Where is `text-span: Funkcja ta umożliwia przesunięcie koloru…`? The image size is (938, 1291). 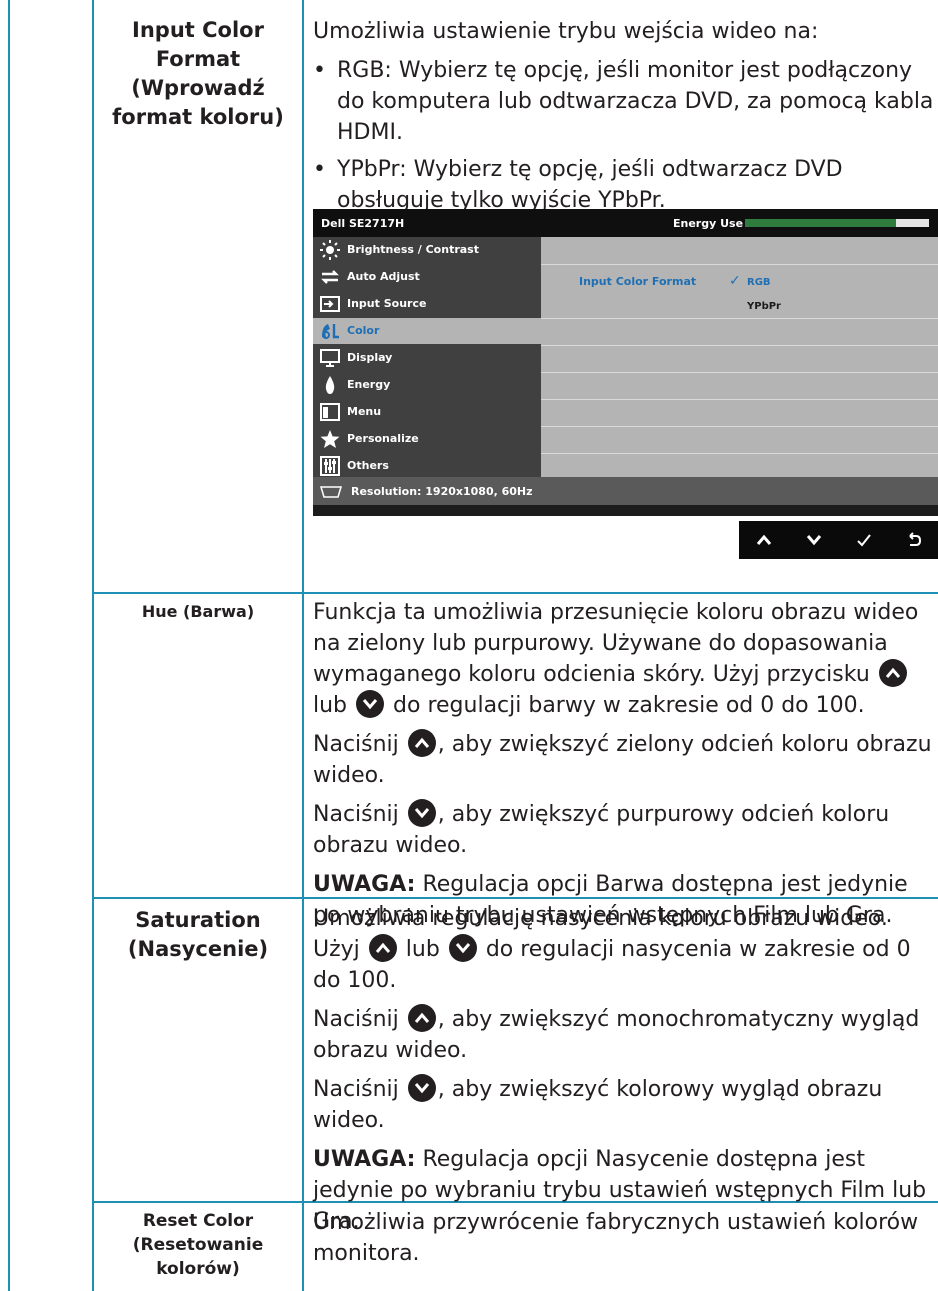
text-span: Funkcja ta umożliwia przesunięcie koloru… is located at coordinates (616, 643).